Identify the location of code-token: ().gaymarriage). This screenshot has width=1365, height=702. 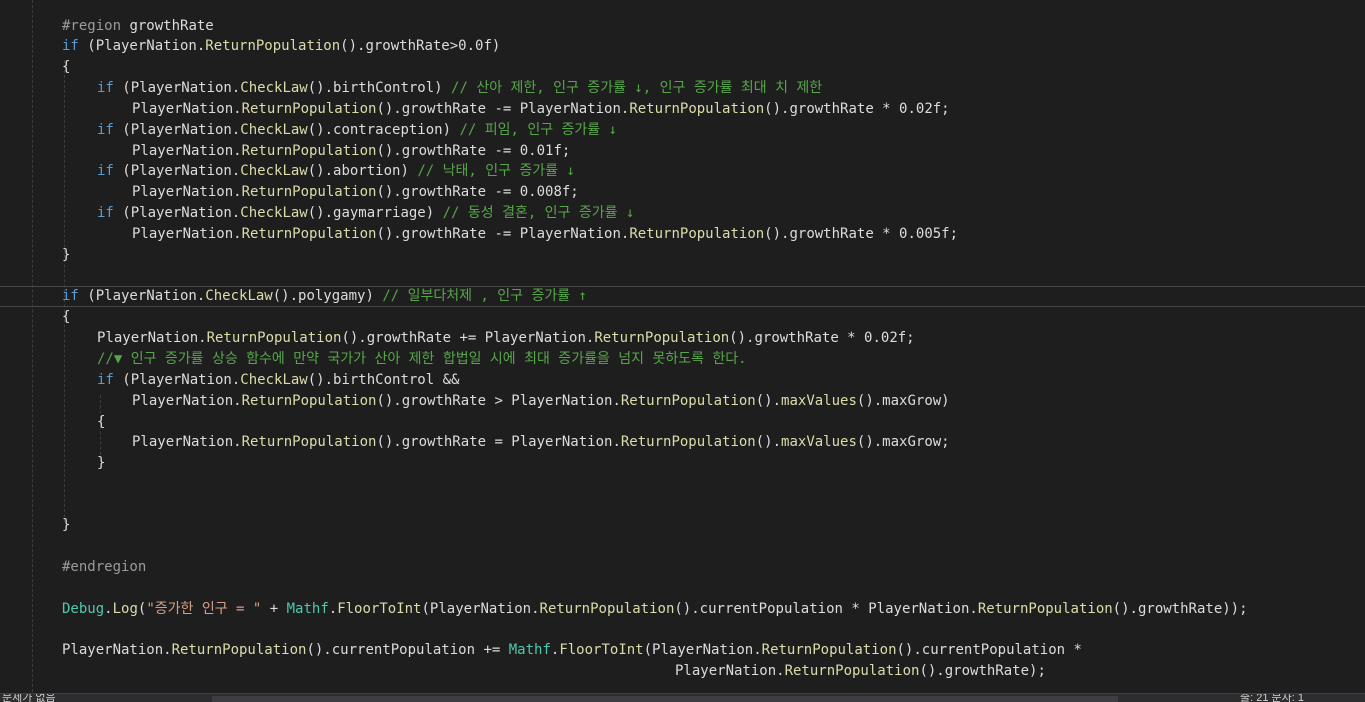
(375, 213).